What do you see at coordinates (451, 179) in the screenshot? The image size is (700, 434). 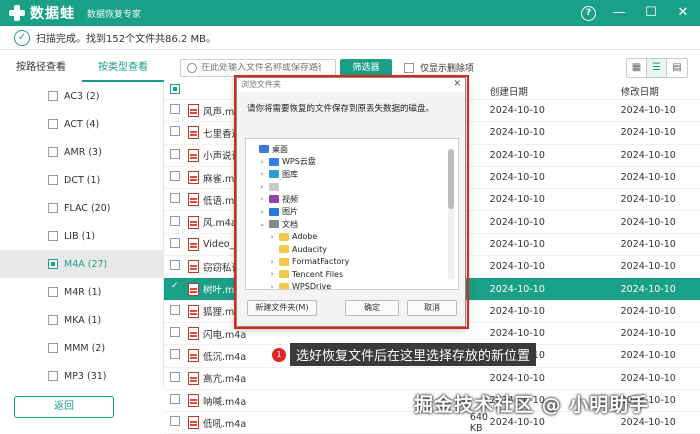 I see `scrollbar-thumb` at bounding box center [451, 179].